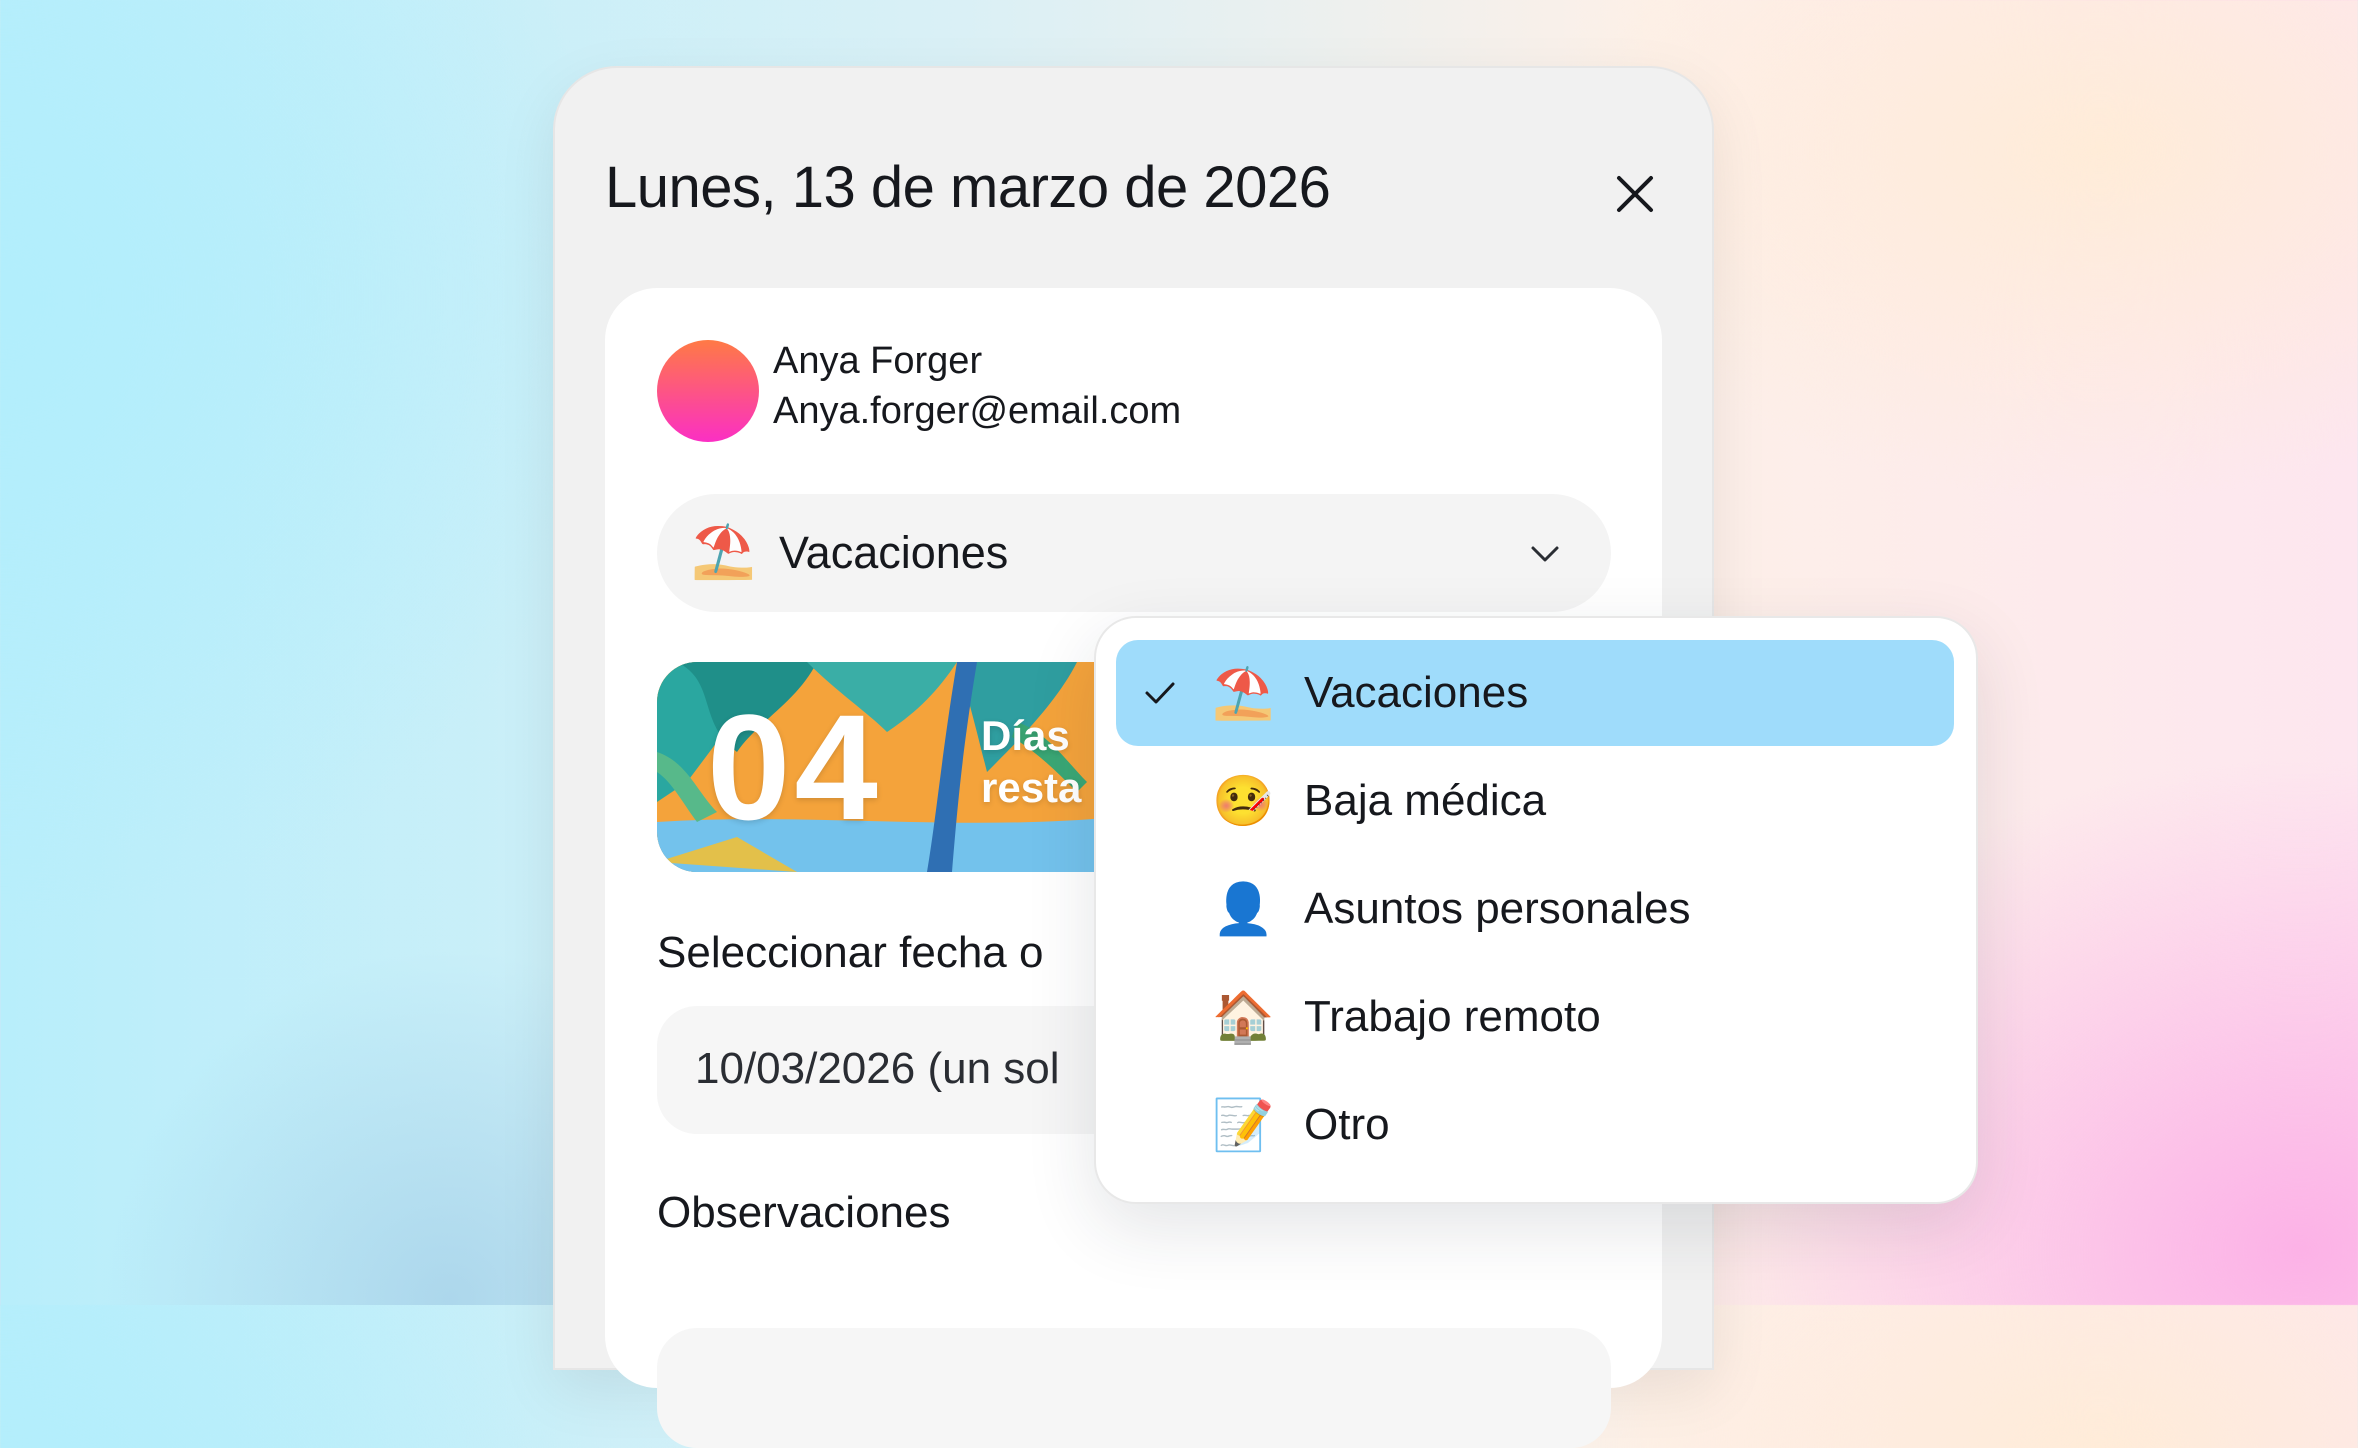 The height and width of the screenshot is (1448, 2358). I want to click on avatar, so click(708, 391).